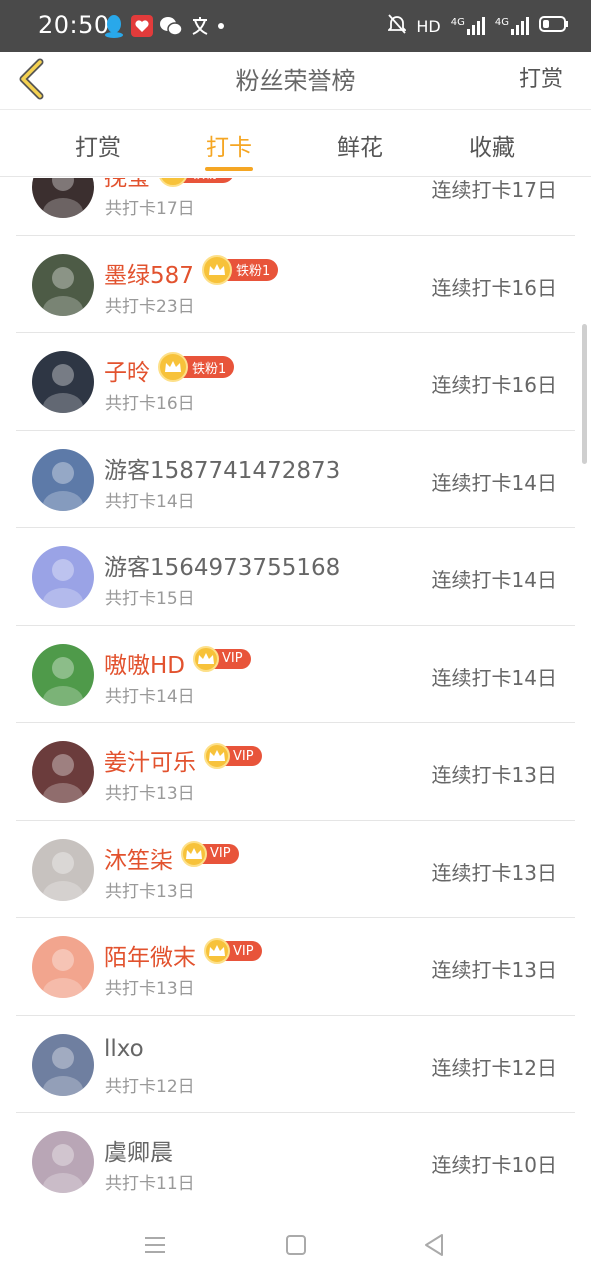  What do you see at coordinates (554, 26) in the screenshot?
I see `battery-icon` at bounding box center [554, 26].